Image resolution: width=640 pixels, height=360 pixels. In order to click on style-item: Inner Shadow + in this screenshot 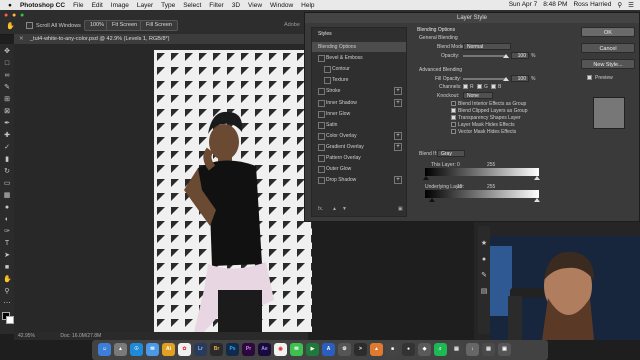, I will do `click(359, 103)`.